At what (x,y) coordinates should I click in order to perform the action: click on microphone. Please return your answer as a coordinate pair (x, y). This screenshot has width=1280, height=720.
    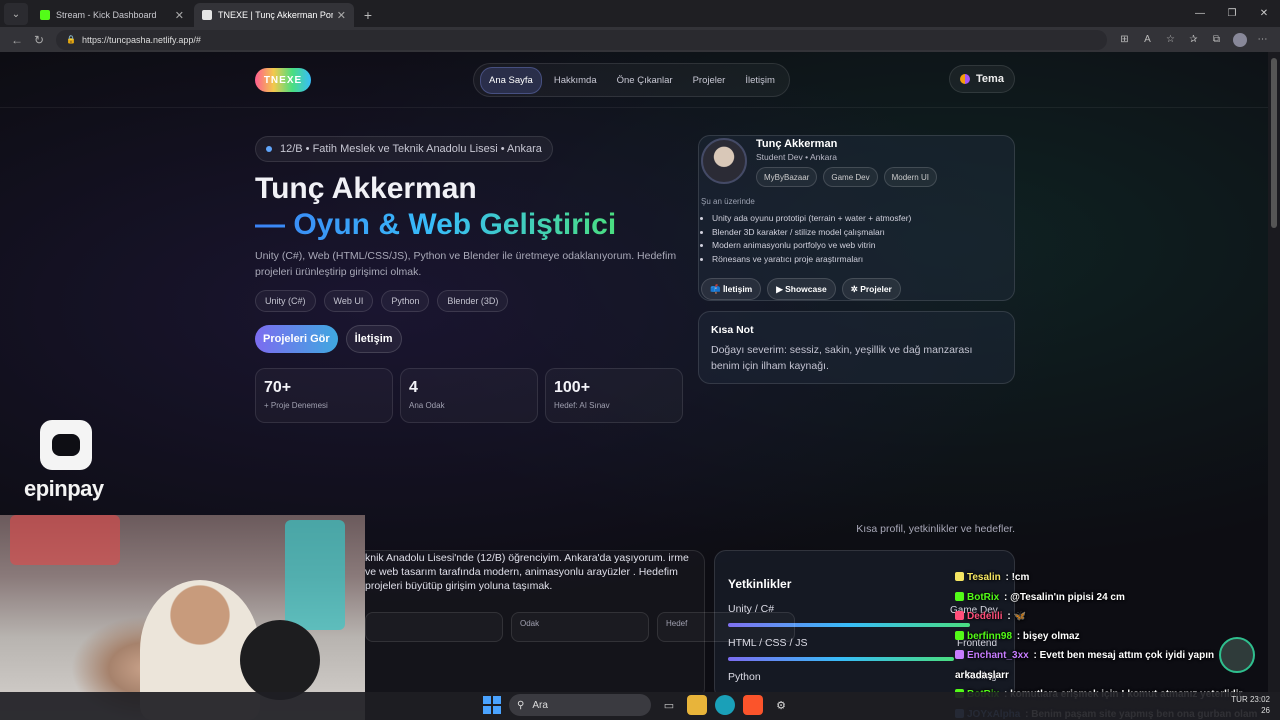
    Looking at the image, I should click on (280, 660).